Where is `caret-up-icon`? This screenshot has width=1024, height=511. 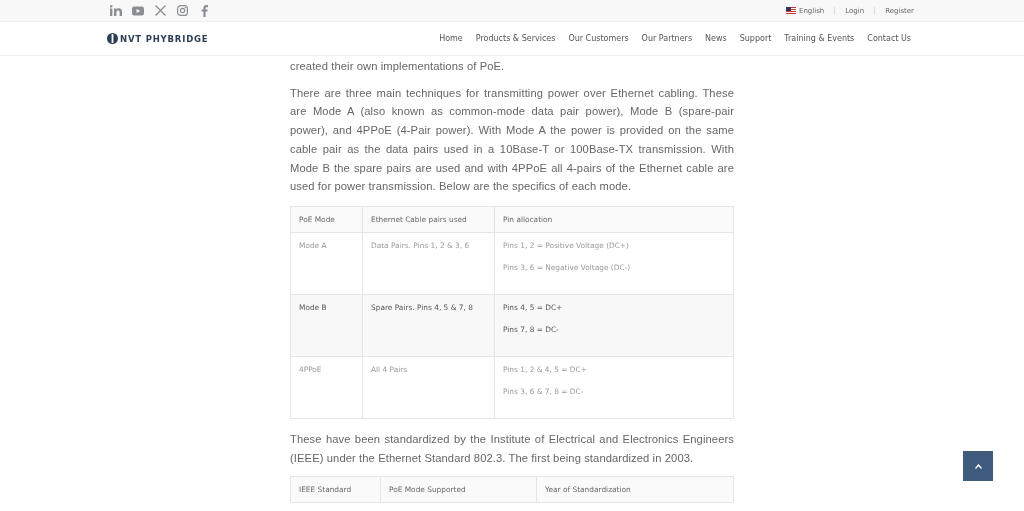 caret-up-icon is located at coordinates (978, 466).